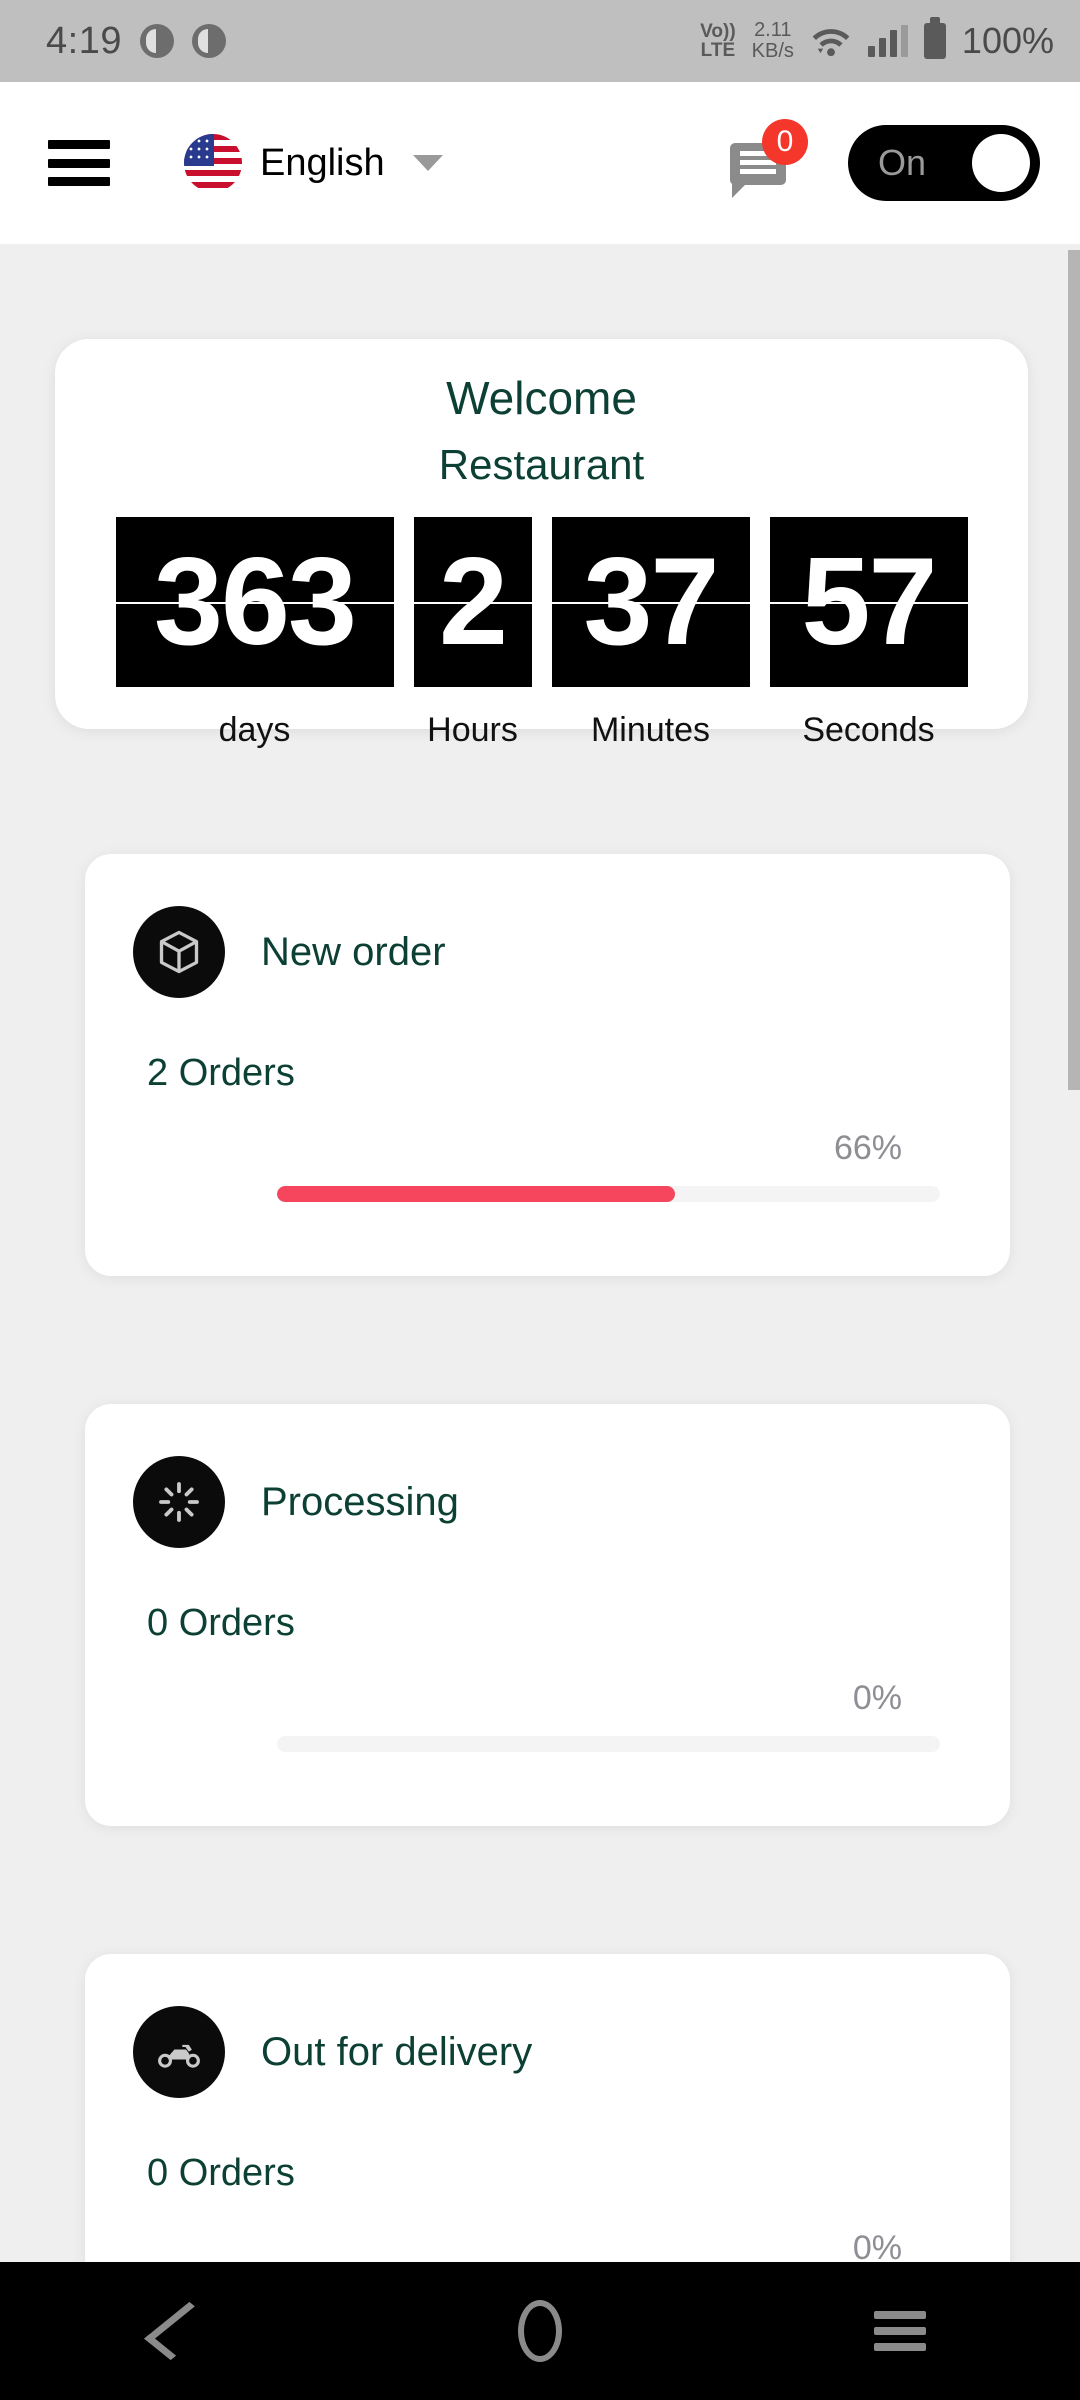 The image size is (1080, 2400). I want to click on cellular-signal-icon, so click(887, 41).